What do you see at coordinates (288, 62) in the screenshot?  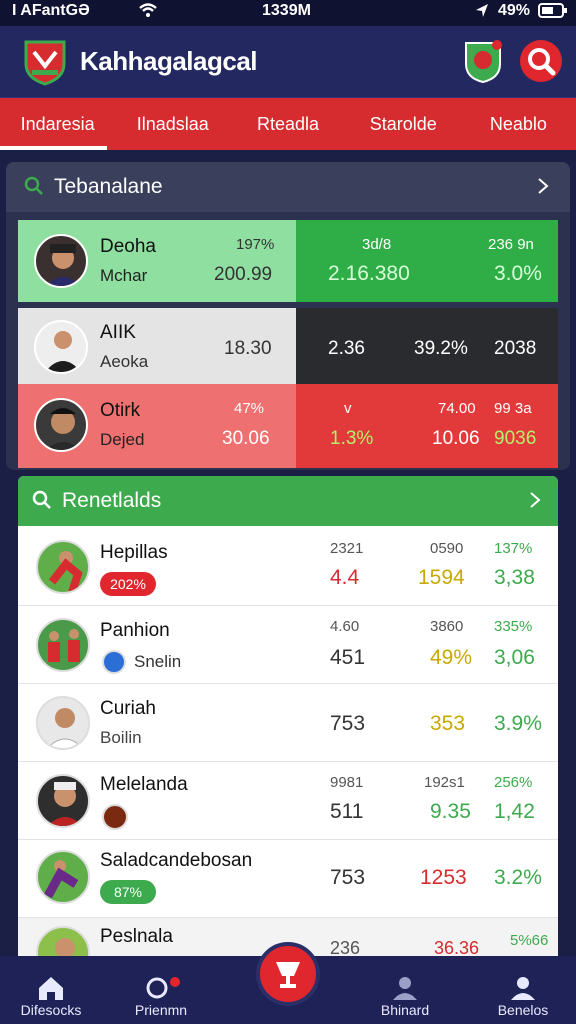 I see `app-header: Kahhagalagcal` at bounding box center [288, 62].